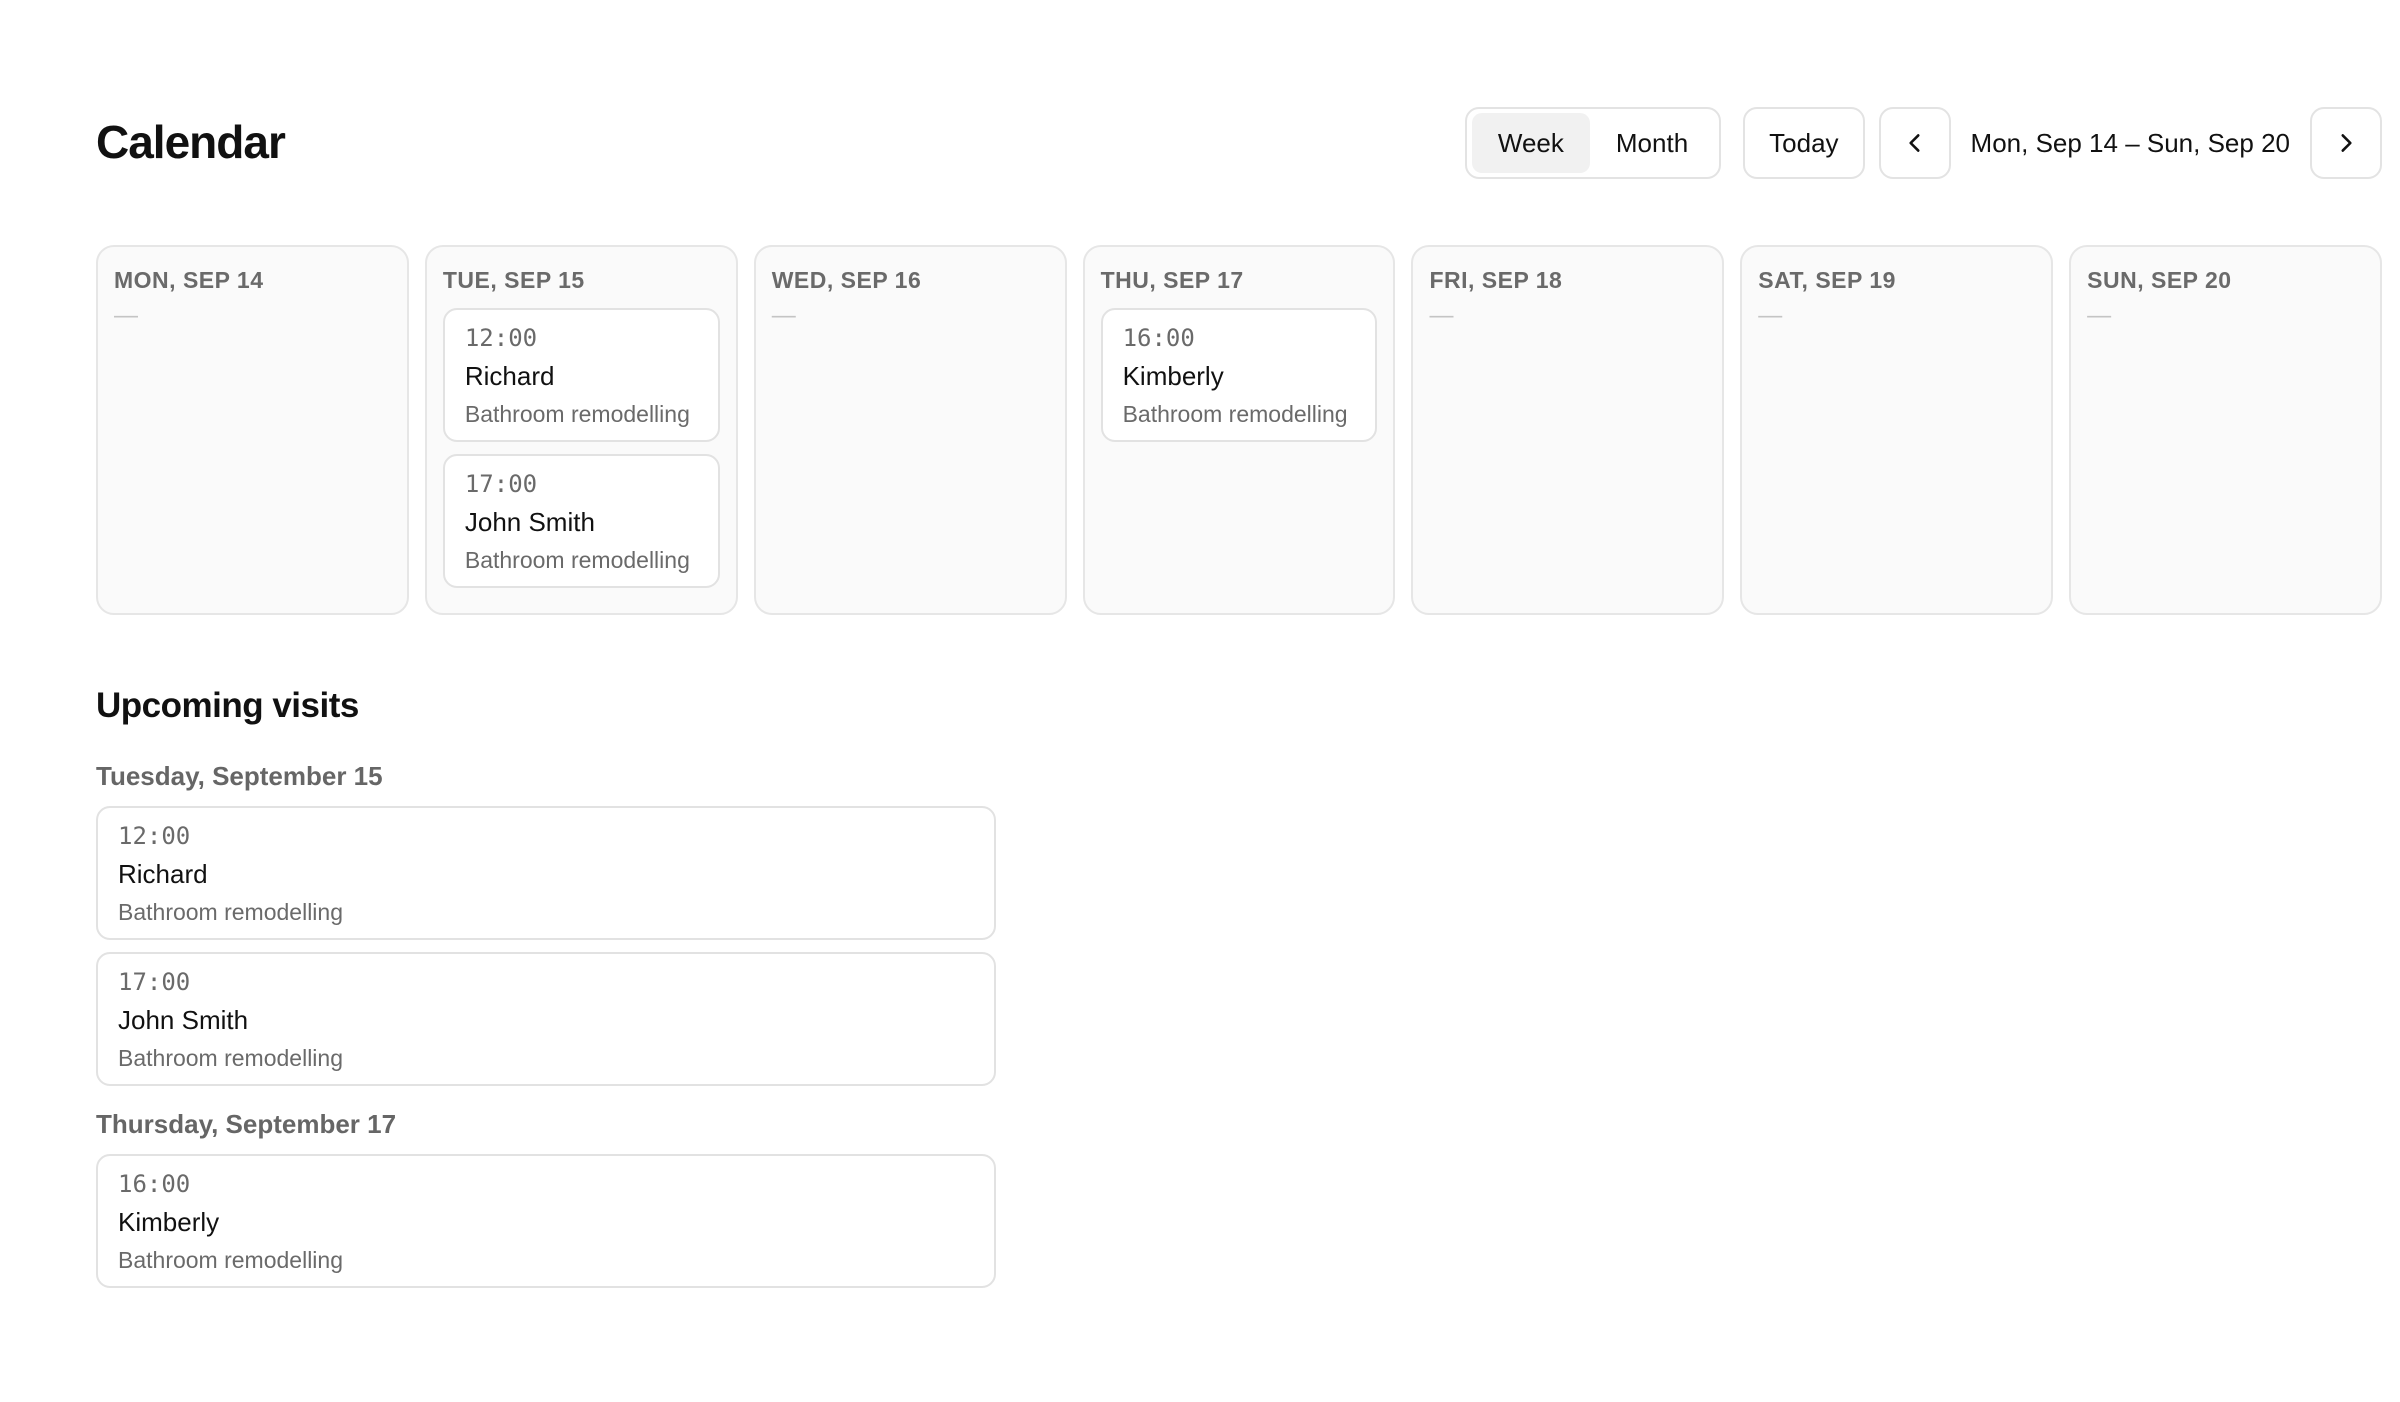 The height and width of the screenshot is (1402, 2400). Describe the element at coordinates (246, 1124) in the screenshot. I see `visit-group-date: Thursday, September 17` at that location.